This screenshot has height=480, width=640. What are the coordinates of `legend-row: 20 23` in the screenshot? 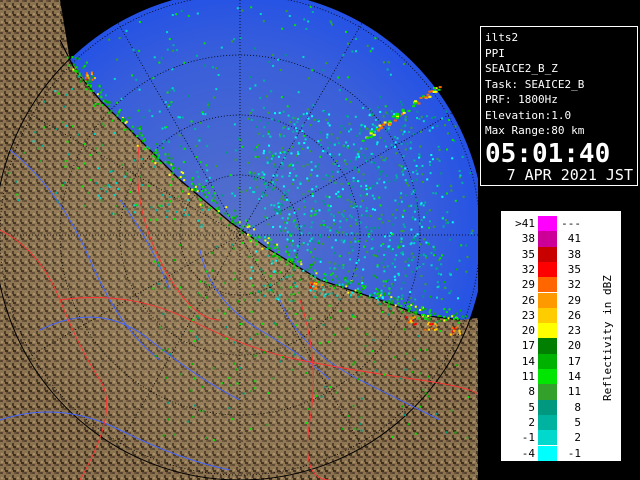 It's located at (541, 331).